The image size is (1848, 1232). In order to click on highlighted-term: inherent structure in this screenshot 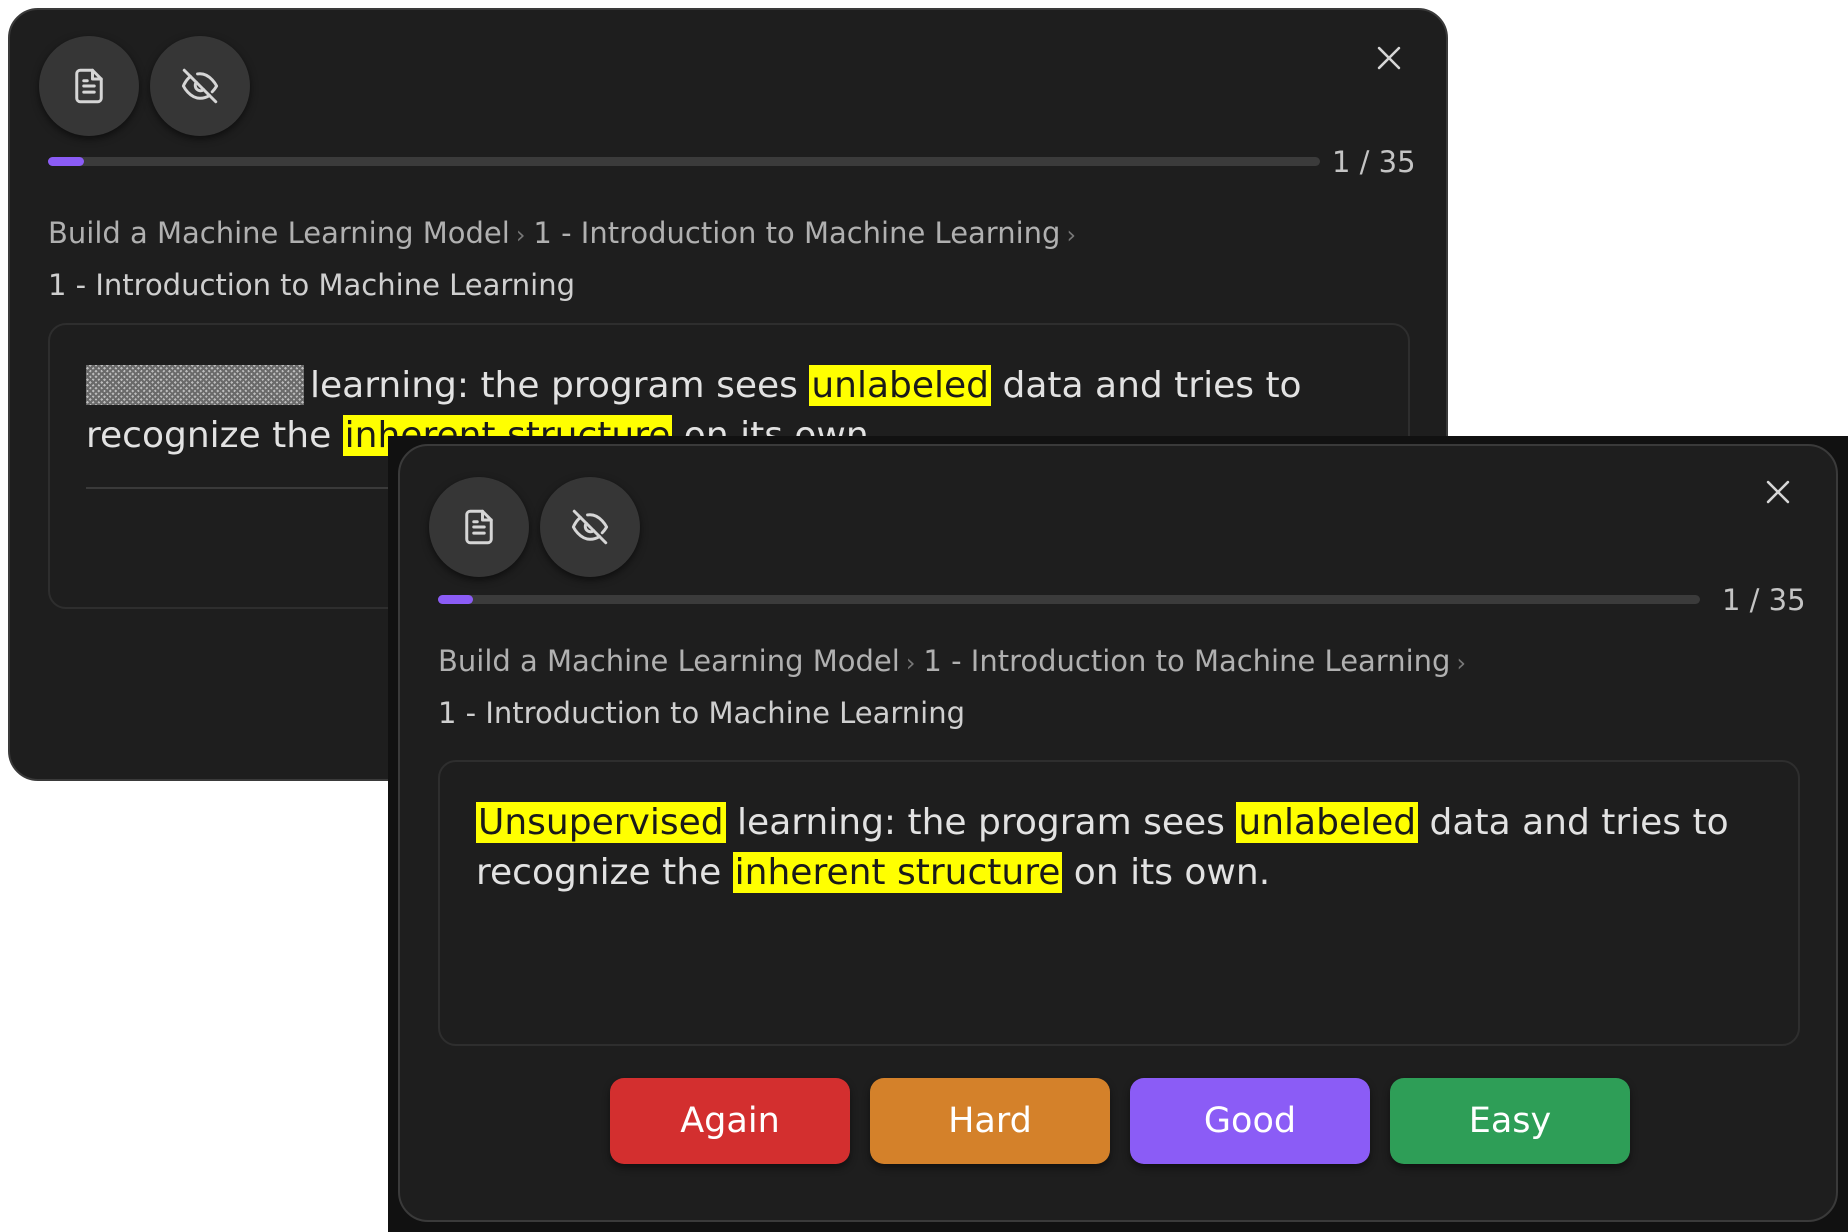, I will do `click(897, 872)`.